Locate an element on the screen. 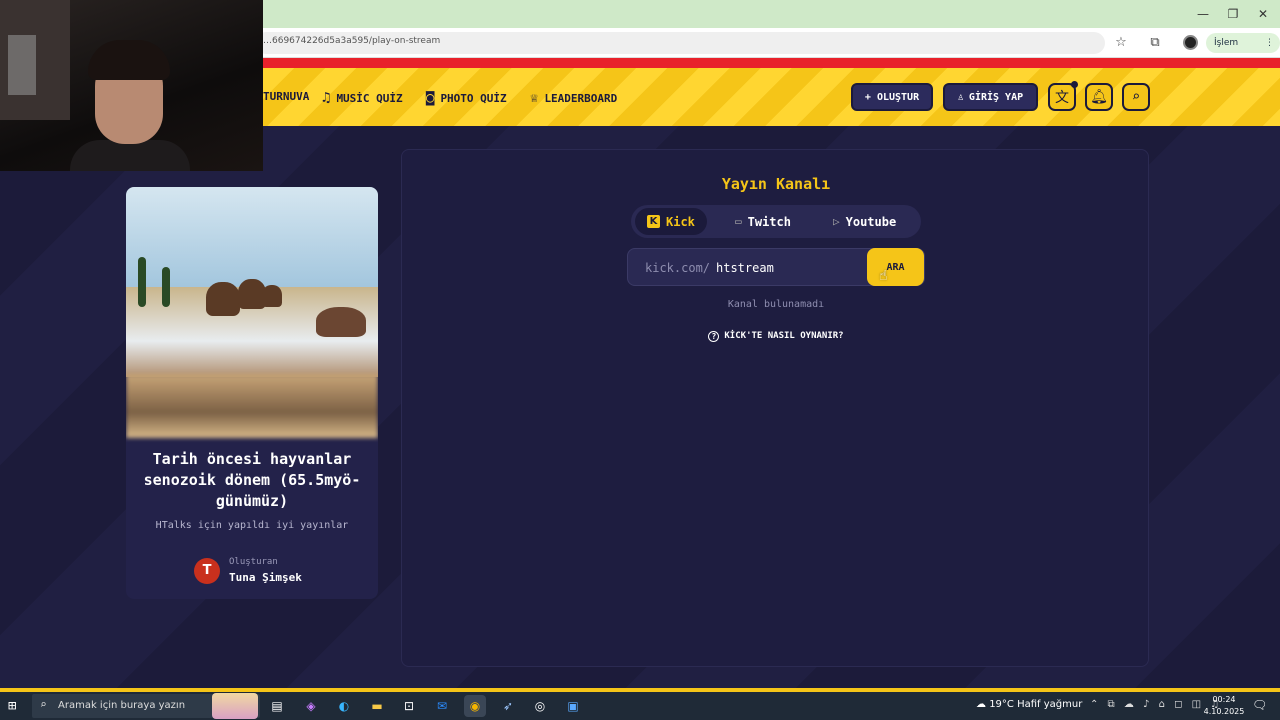 Image resolution: width=1280 pixels, height=720 pixels. tab-twitch: ▭ Twitch is located at coordinates (763, 221).